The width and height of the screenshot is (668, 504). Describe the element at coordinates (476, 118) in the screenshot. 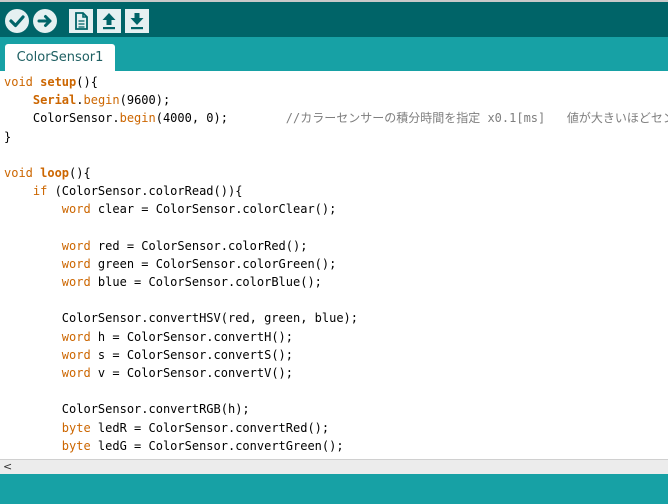

I see `code-token: //カラーセンサーの積分時間を指定 x0.1[ms] 値が大きいほどセンサー` at that location.